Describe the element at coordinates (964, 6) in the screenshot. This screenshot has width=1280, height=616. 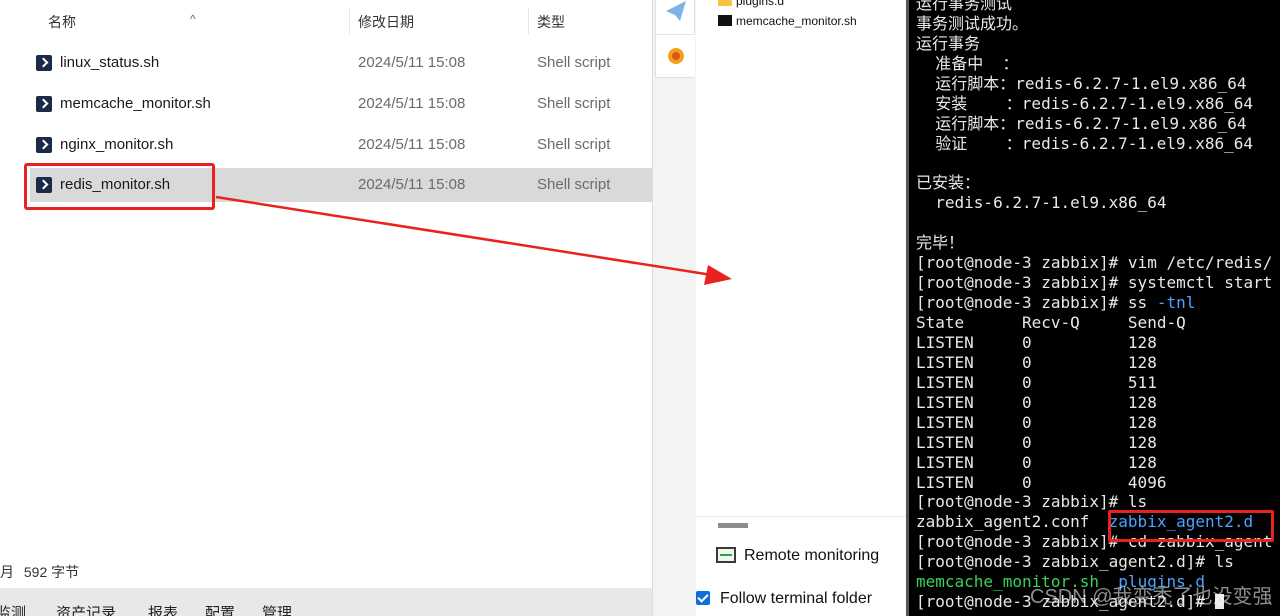
I see `terminal-text: 运行事务测试` at that location.